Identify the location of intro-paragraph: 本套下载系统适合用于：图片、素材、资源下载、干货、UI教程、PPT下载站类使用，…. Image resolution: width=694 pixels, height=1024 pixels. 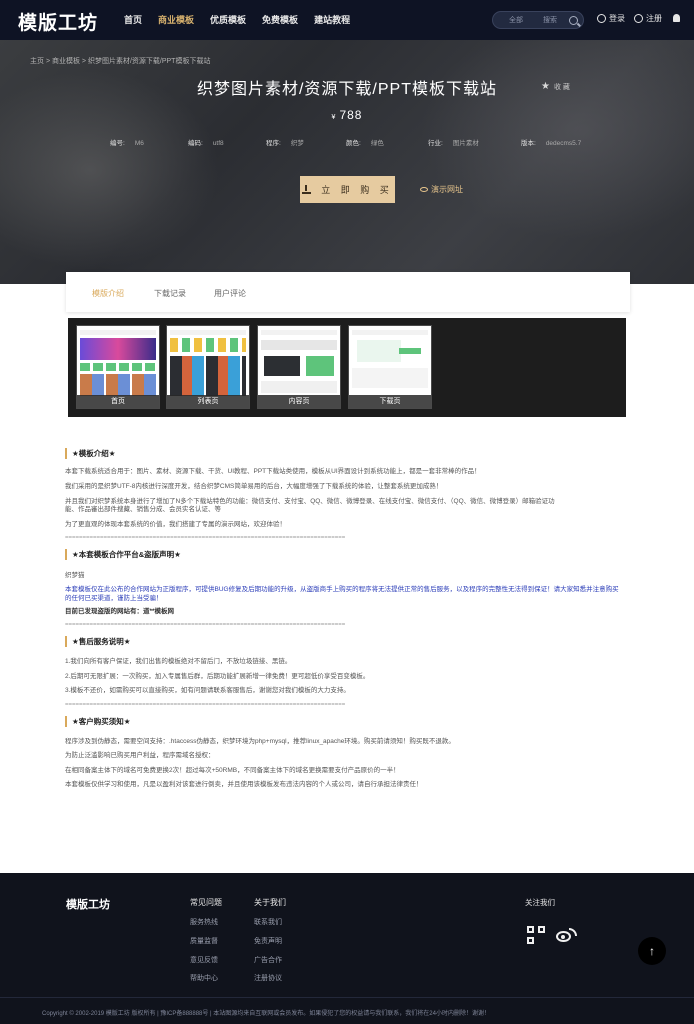
(273, 471).